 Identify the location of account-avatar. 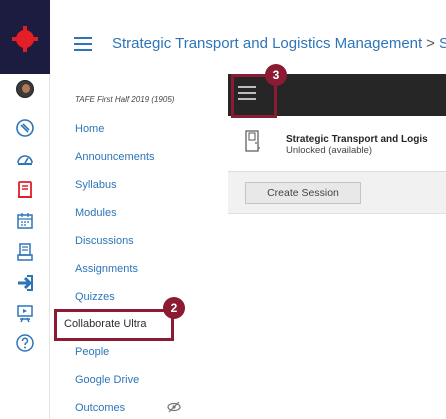
(25, 89).